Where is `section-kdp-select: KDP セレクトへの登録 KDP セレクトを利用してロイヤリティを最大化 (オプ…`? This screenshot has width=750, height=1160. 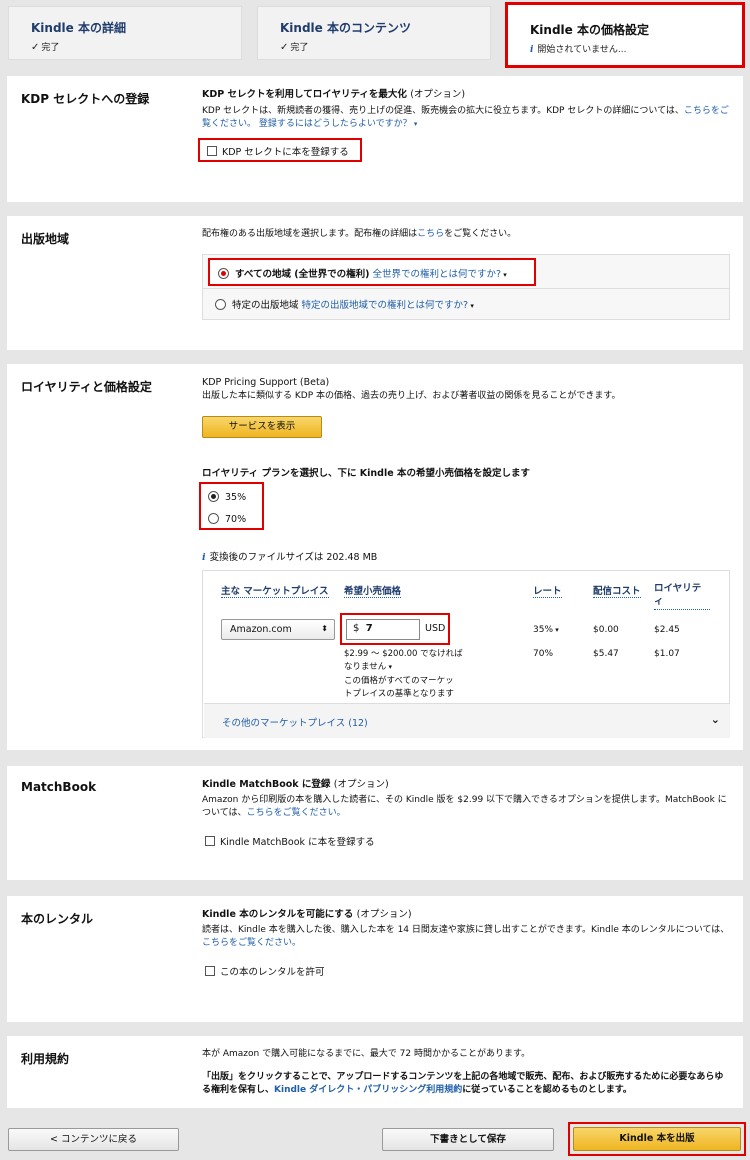 section-kdp-select: KDP セレクトへの登録 KDP セレクトを利用してロイヤリティを最大化 (オプ… is located at coordinates (375, 139).